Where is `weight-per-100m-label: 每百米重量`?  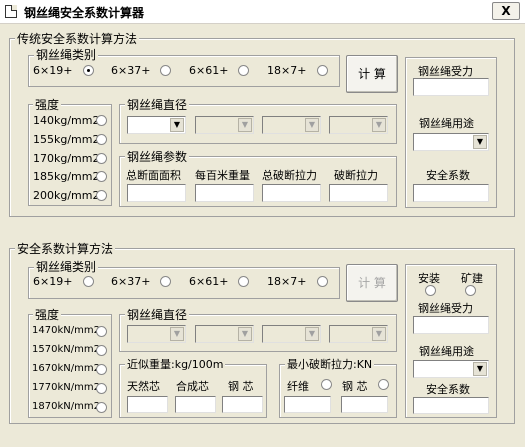 weight-per-100m-label: 每百米重量 is located at coordinates (222, 175).